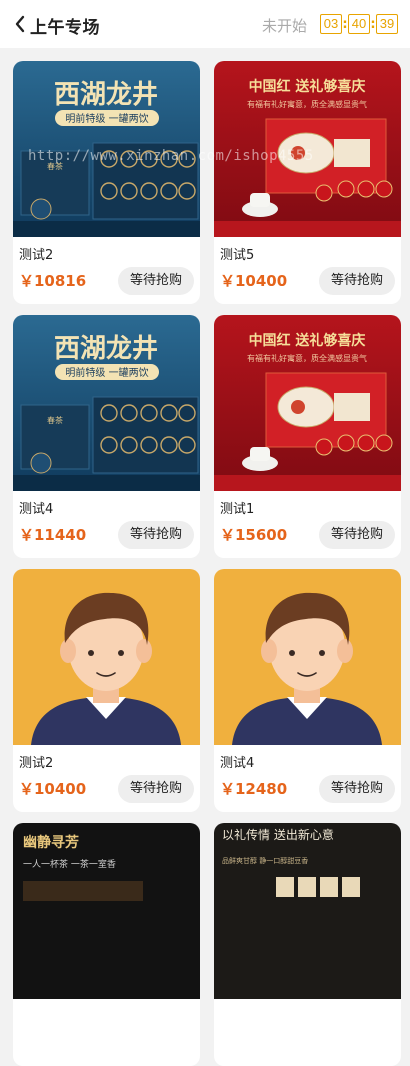 The width and height of the screenshot is (410, 1066). What do you see at coordinates (106, 403) in the screenshot?
I see `product-image-tea: 西湖龙井 明前特级 一罐两饮 春茶` at bounding box center [106, 403].